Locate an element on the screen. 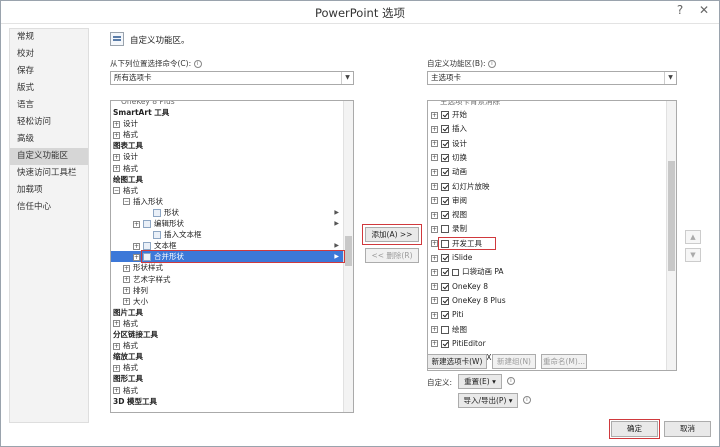 This screenshot has width=720, height=447. list-item: + 排列 is located at coordinates (227, 290).